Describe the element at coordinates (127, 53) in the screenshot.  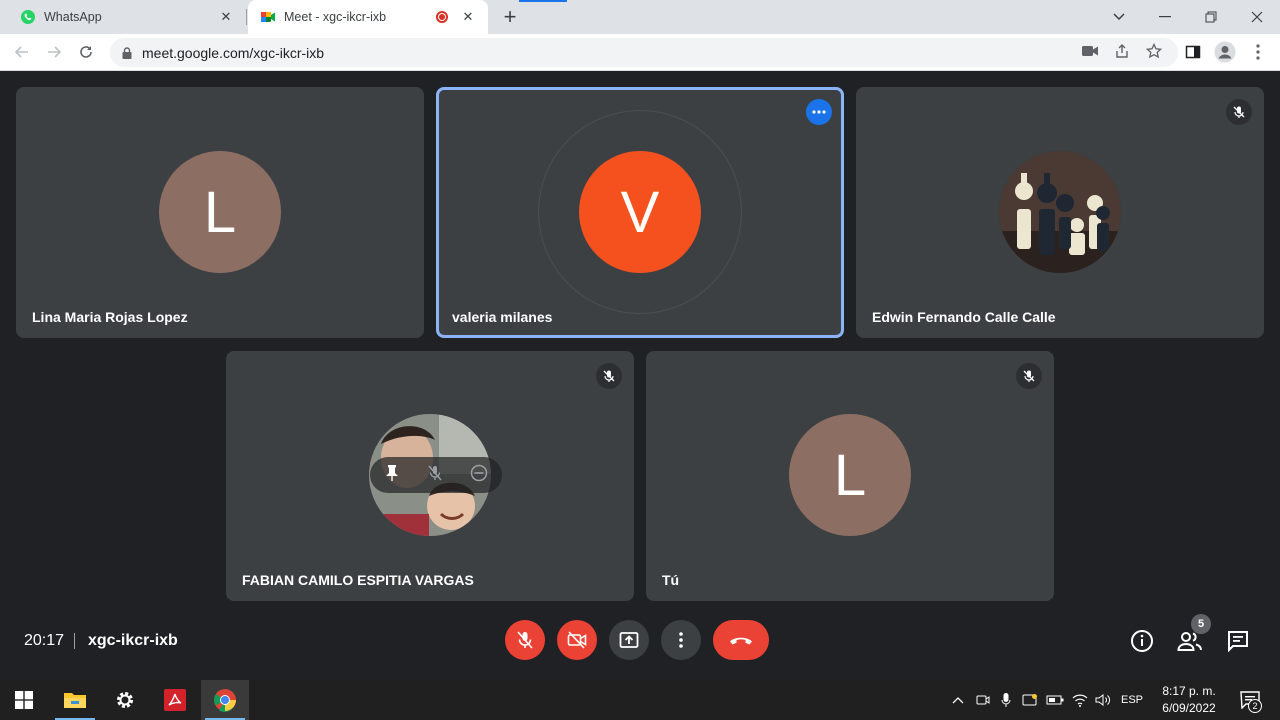
I see `lock-icon` at that location.